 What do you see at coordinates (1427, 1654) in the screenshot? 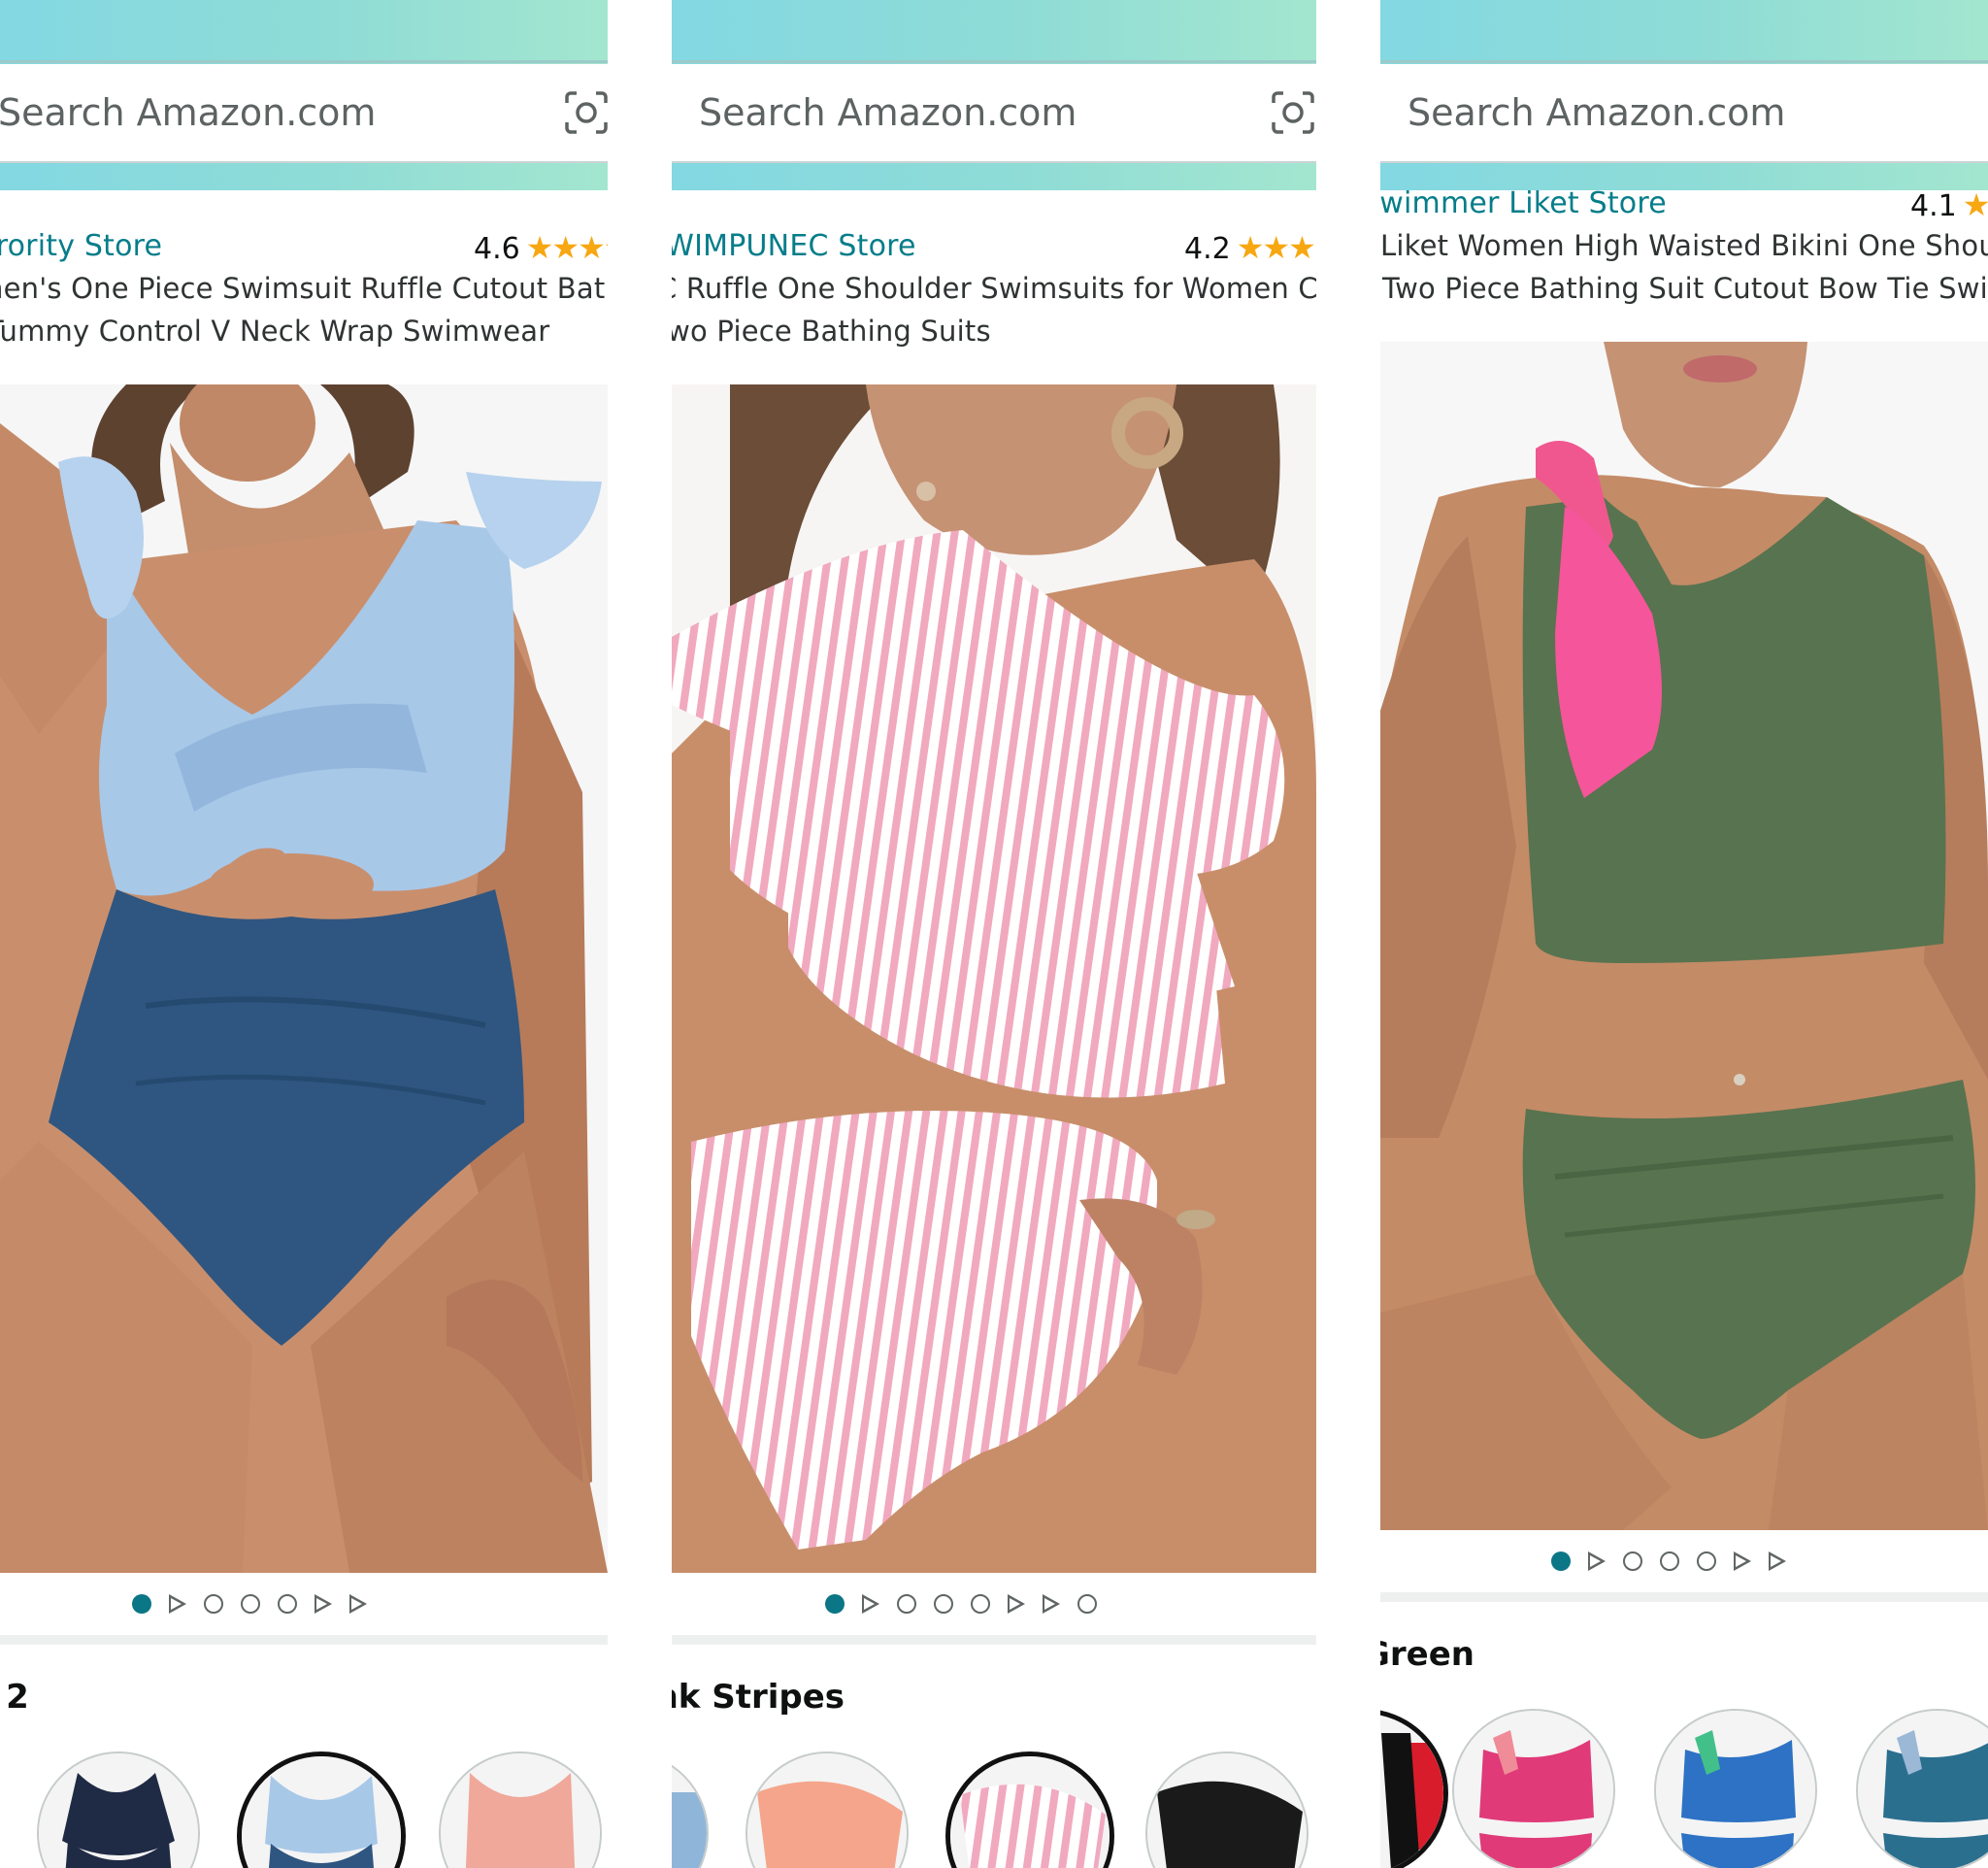
I see `selected-color-label: Green` at bounding box center [1427, 1654].